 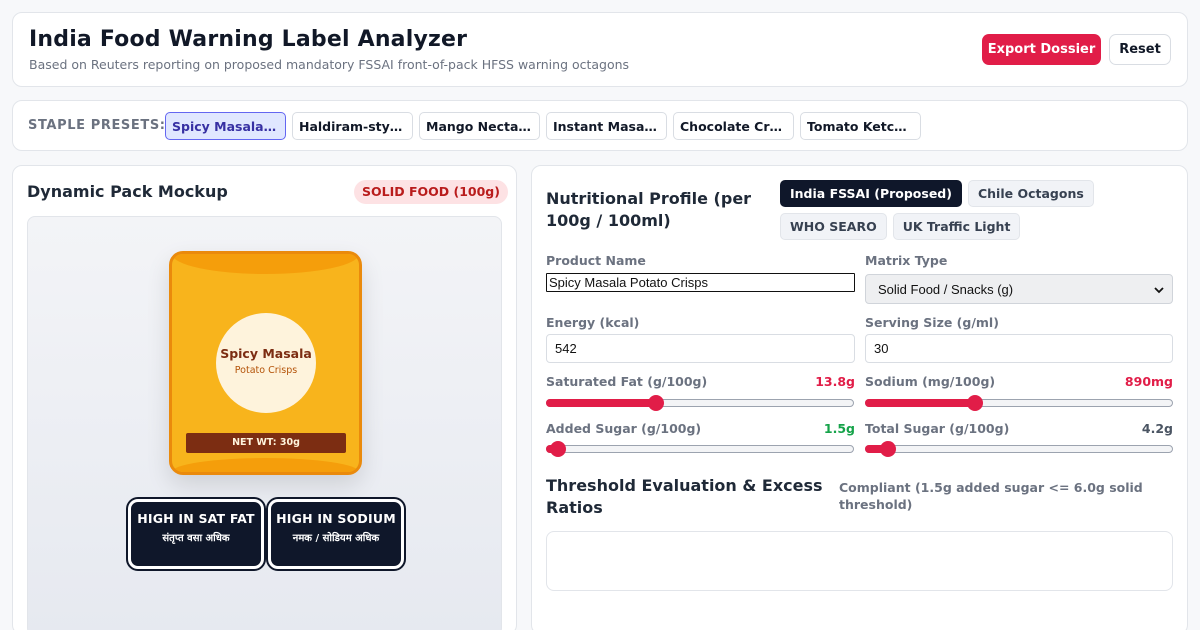 I want to click on preset-button: Haldiram-style Bhujia, so click(x=352, y=126).